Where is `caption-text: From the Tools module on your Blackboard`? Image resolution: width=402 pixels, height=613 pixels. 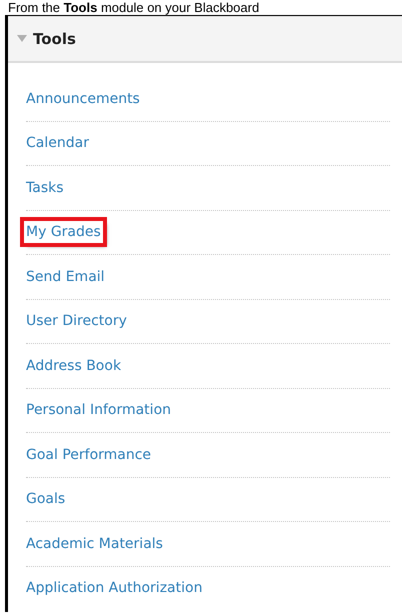 caption-text: From the Tools module on your Blackboard is located at coordinates (133, 7).